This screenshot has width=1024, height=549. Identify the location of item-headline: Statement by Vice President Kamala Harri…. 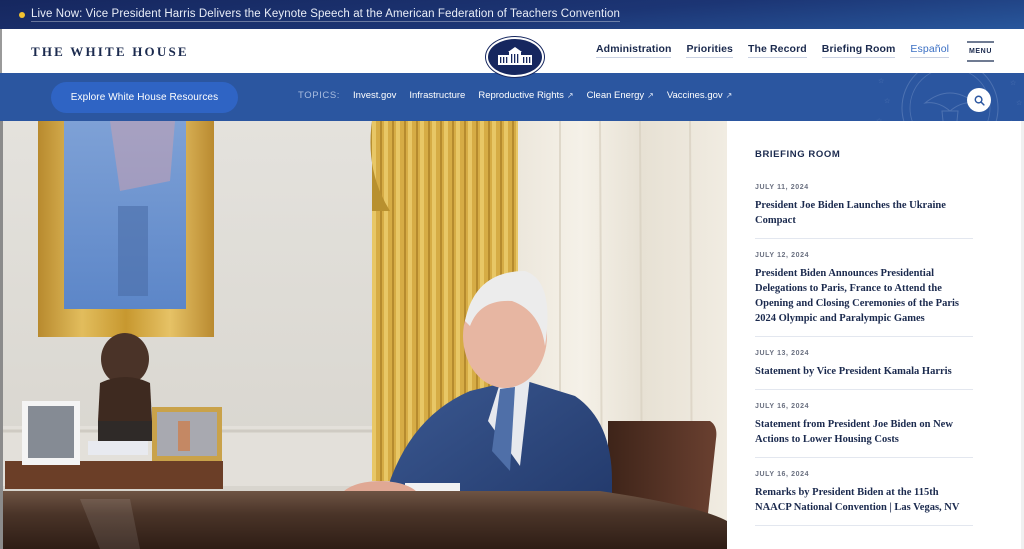
(864, 371).